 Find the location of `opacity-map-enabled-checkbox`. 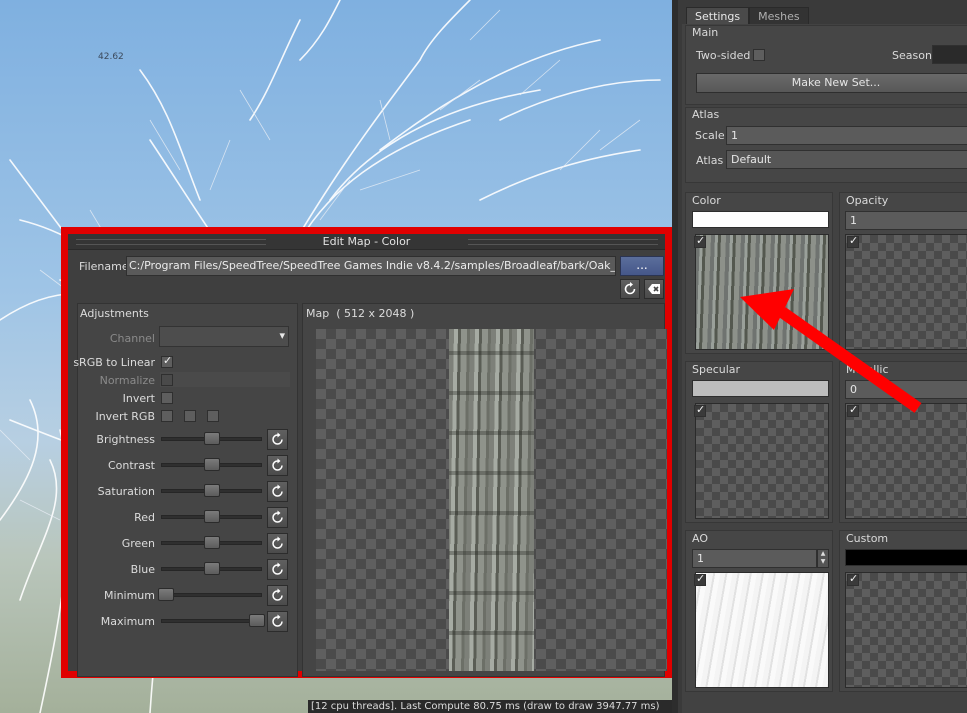

opacity-map-enabled-checkbox is located at coordinates (853, 241).